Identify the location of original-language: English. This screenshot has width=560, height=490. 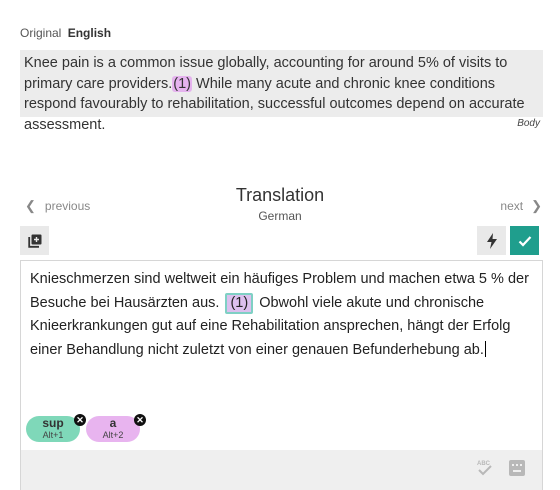
(89, 33).